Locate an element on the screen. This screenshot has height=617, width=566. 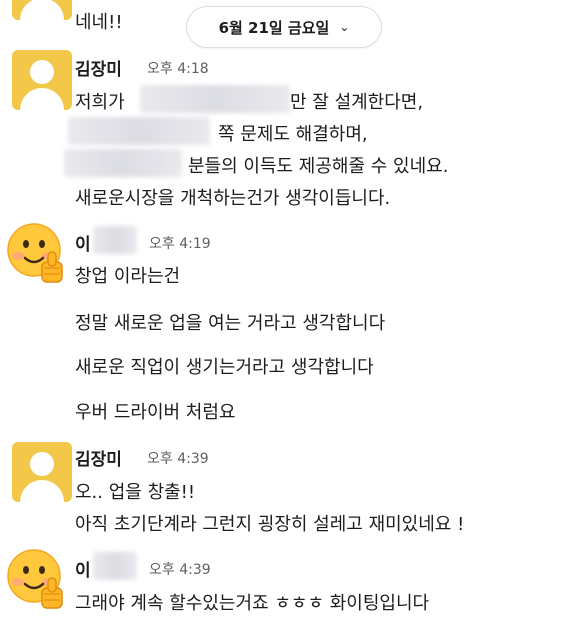
chevron-down-icon: ⌄ is located at coordinates (344, 27).